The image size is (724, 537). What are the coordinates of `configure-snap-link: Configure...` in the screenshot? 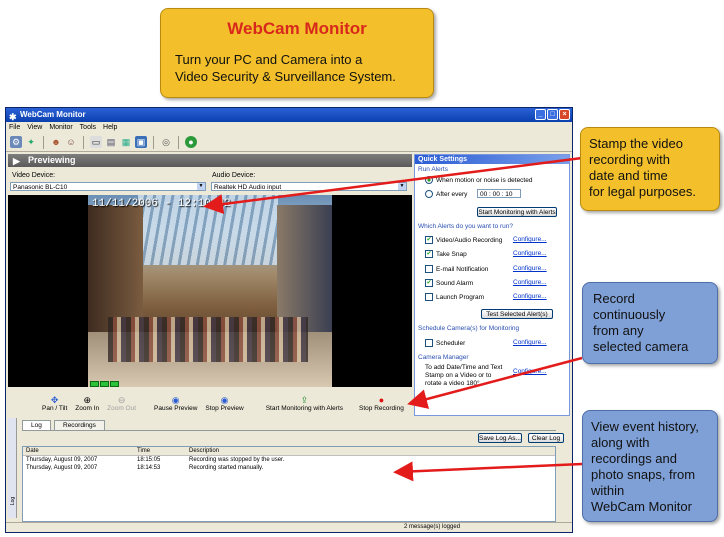 It's located at (530, 253).